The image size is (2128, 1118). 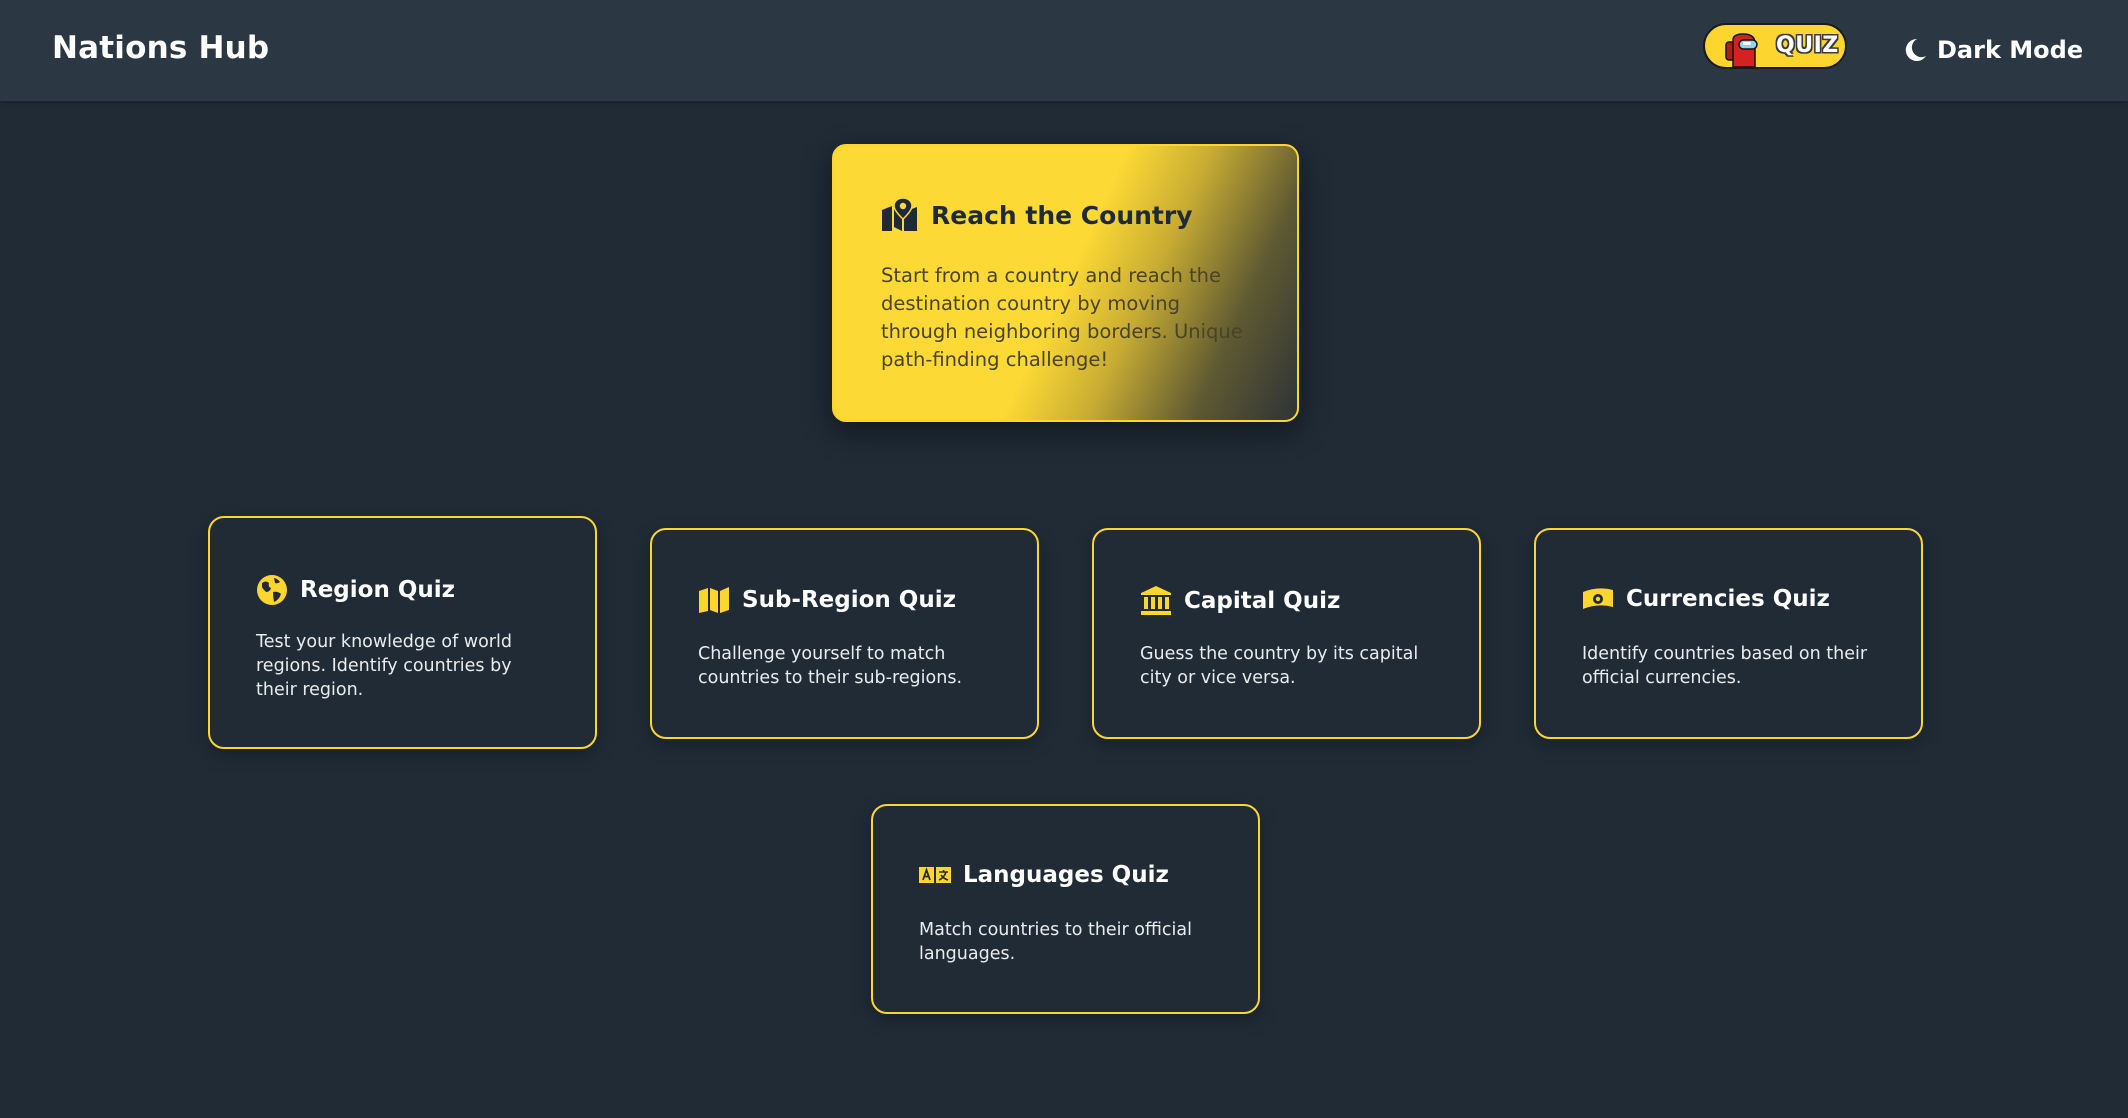 I want to click on capital-quiz-title: Capital Quiz, so click(x=1262, y=601).